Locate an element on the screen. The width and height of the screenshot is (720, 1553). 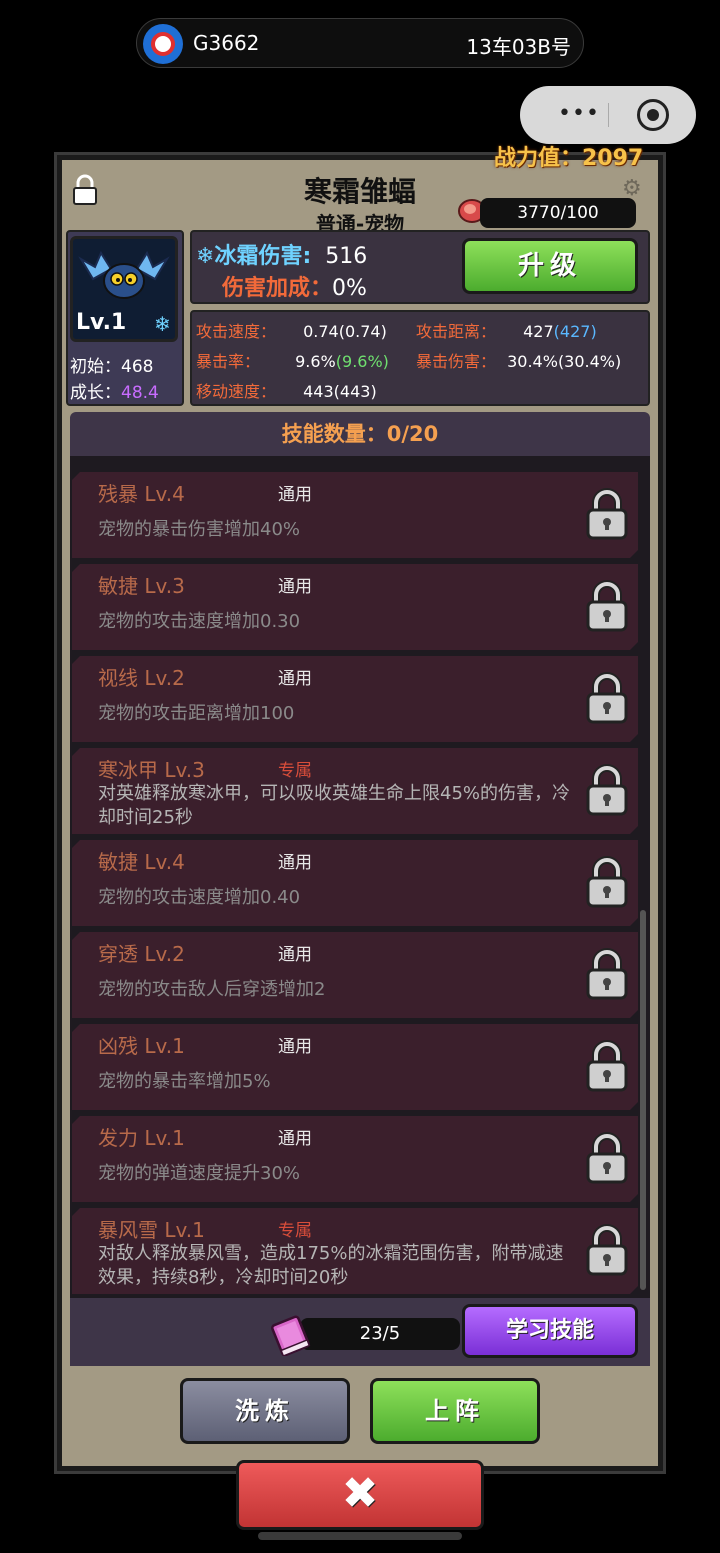
skill-item: 残暴 Lv.4 通用宠物的暴击伤害增加40% is located at coordinates (355, 515).